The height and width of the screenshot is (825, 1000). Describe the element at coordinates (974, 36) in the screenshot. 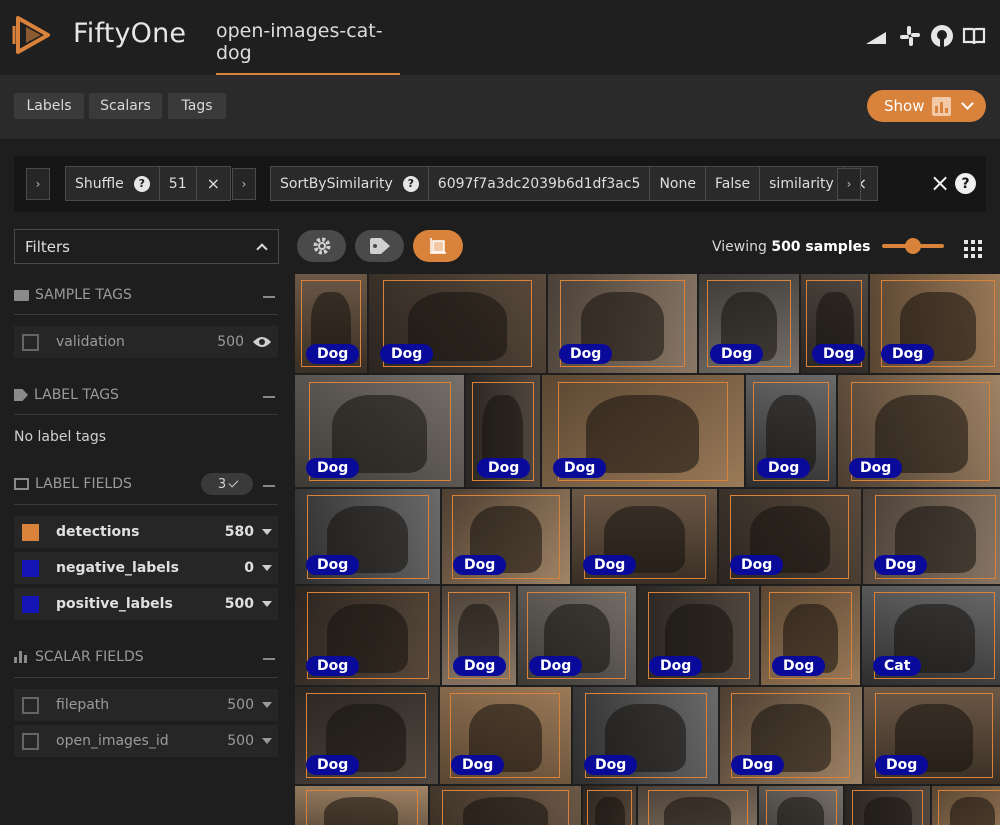

I see `docs-book-icon` at that location.